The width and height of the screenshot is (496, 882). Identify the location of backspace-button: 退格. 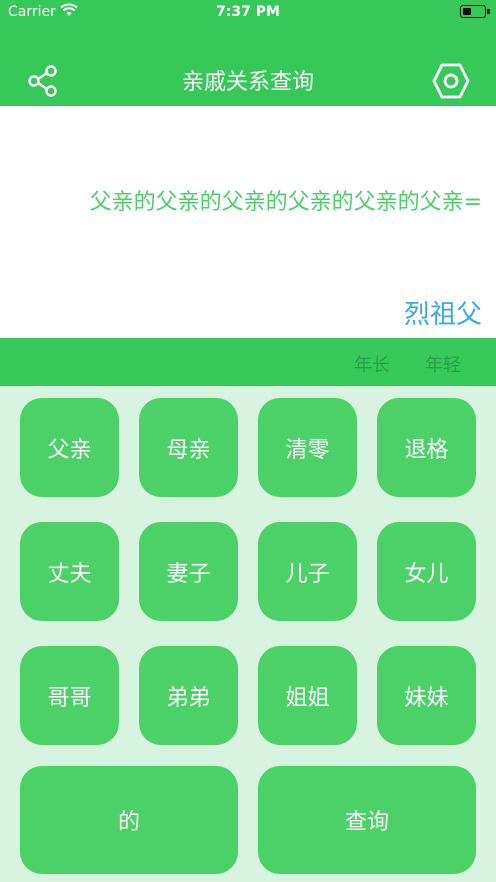
(426, 447).